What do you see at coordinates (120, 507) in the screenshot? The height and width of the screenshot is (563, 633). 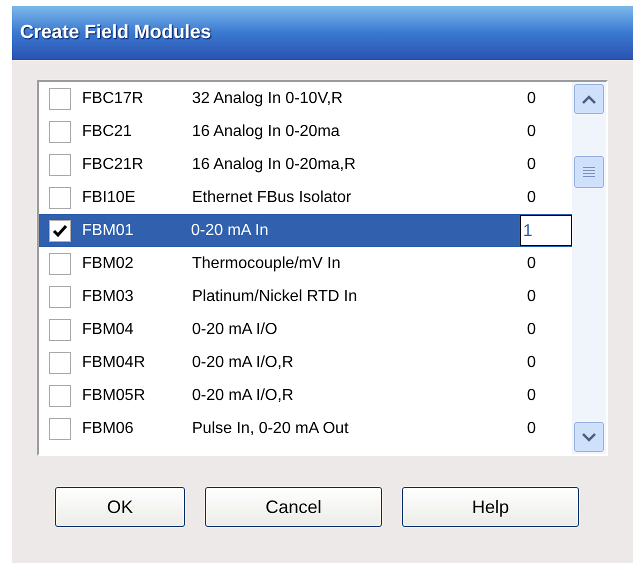 I see `dialog-button: OK` at bounding box center [120, 507].